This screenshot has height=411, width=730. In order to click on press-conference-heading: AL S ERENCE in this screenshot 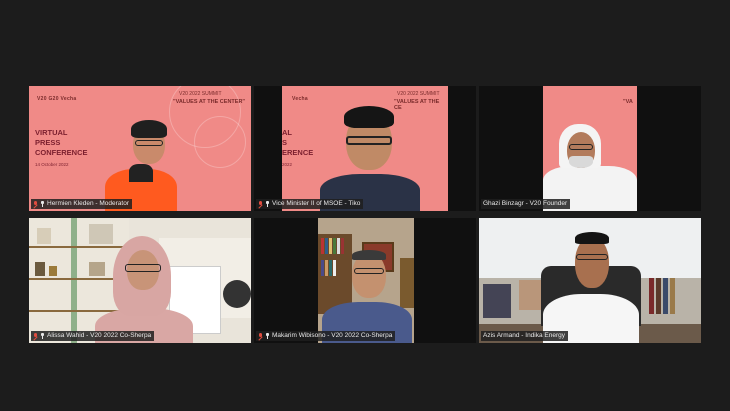, I will do `click(298, 142)`.